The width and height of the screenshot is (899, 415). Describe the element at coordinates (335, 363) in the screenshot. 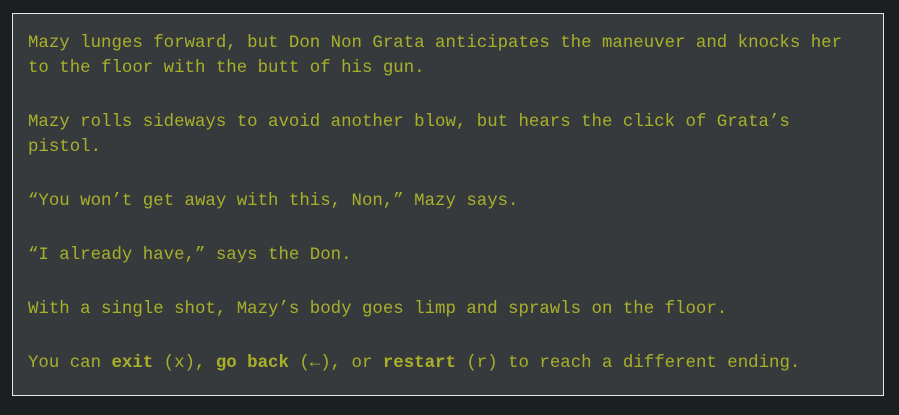

I see `back-key-hint: (←), or` at that location.